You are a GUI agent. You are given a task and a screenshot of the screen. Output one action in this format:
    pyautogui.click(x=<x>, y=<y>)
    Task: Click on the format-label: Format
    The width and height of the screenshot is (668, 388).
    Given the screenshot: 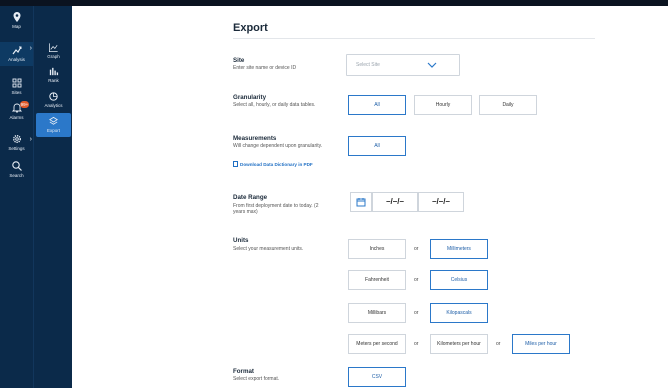 What is the action you would take?
    pyautogui.click(x=243, y=371)
    